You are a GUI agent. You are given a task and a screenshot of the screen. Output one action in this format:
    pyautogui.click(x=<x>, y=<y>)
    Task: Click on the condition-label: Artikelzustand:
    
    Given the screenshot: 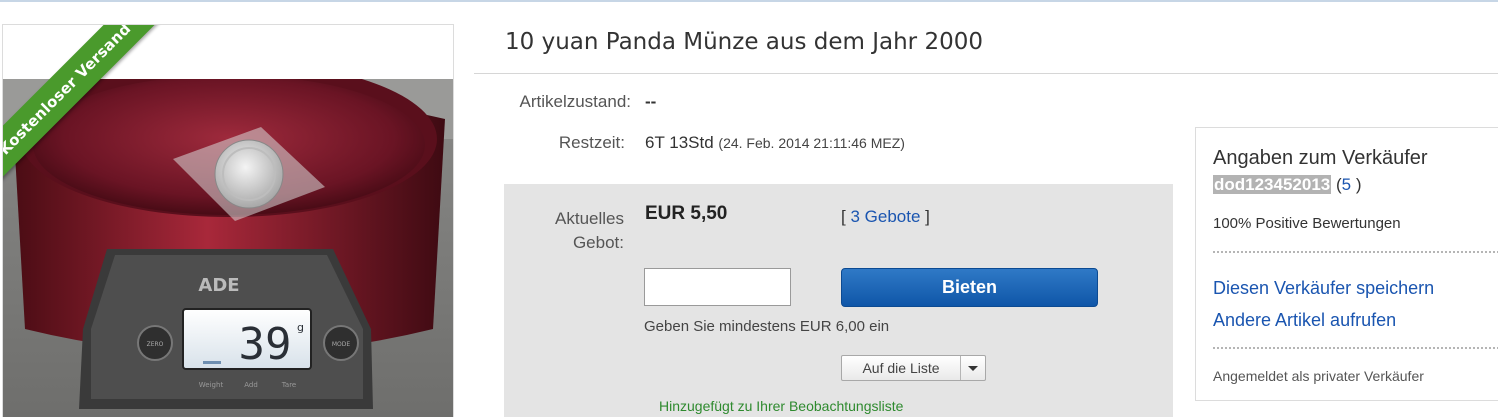 What is the action you would take?
    pyautogui.click(x=575, y=101)
    